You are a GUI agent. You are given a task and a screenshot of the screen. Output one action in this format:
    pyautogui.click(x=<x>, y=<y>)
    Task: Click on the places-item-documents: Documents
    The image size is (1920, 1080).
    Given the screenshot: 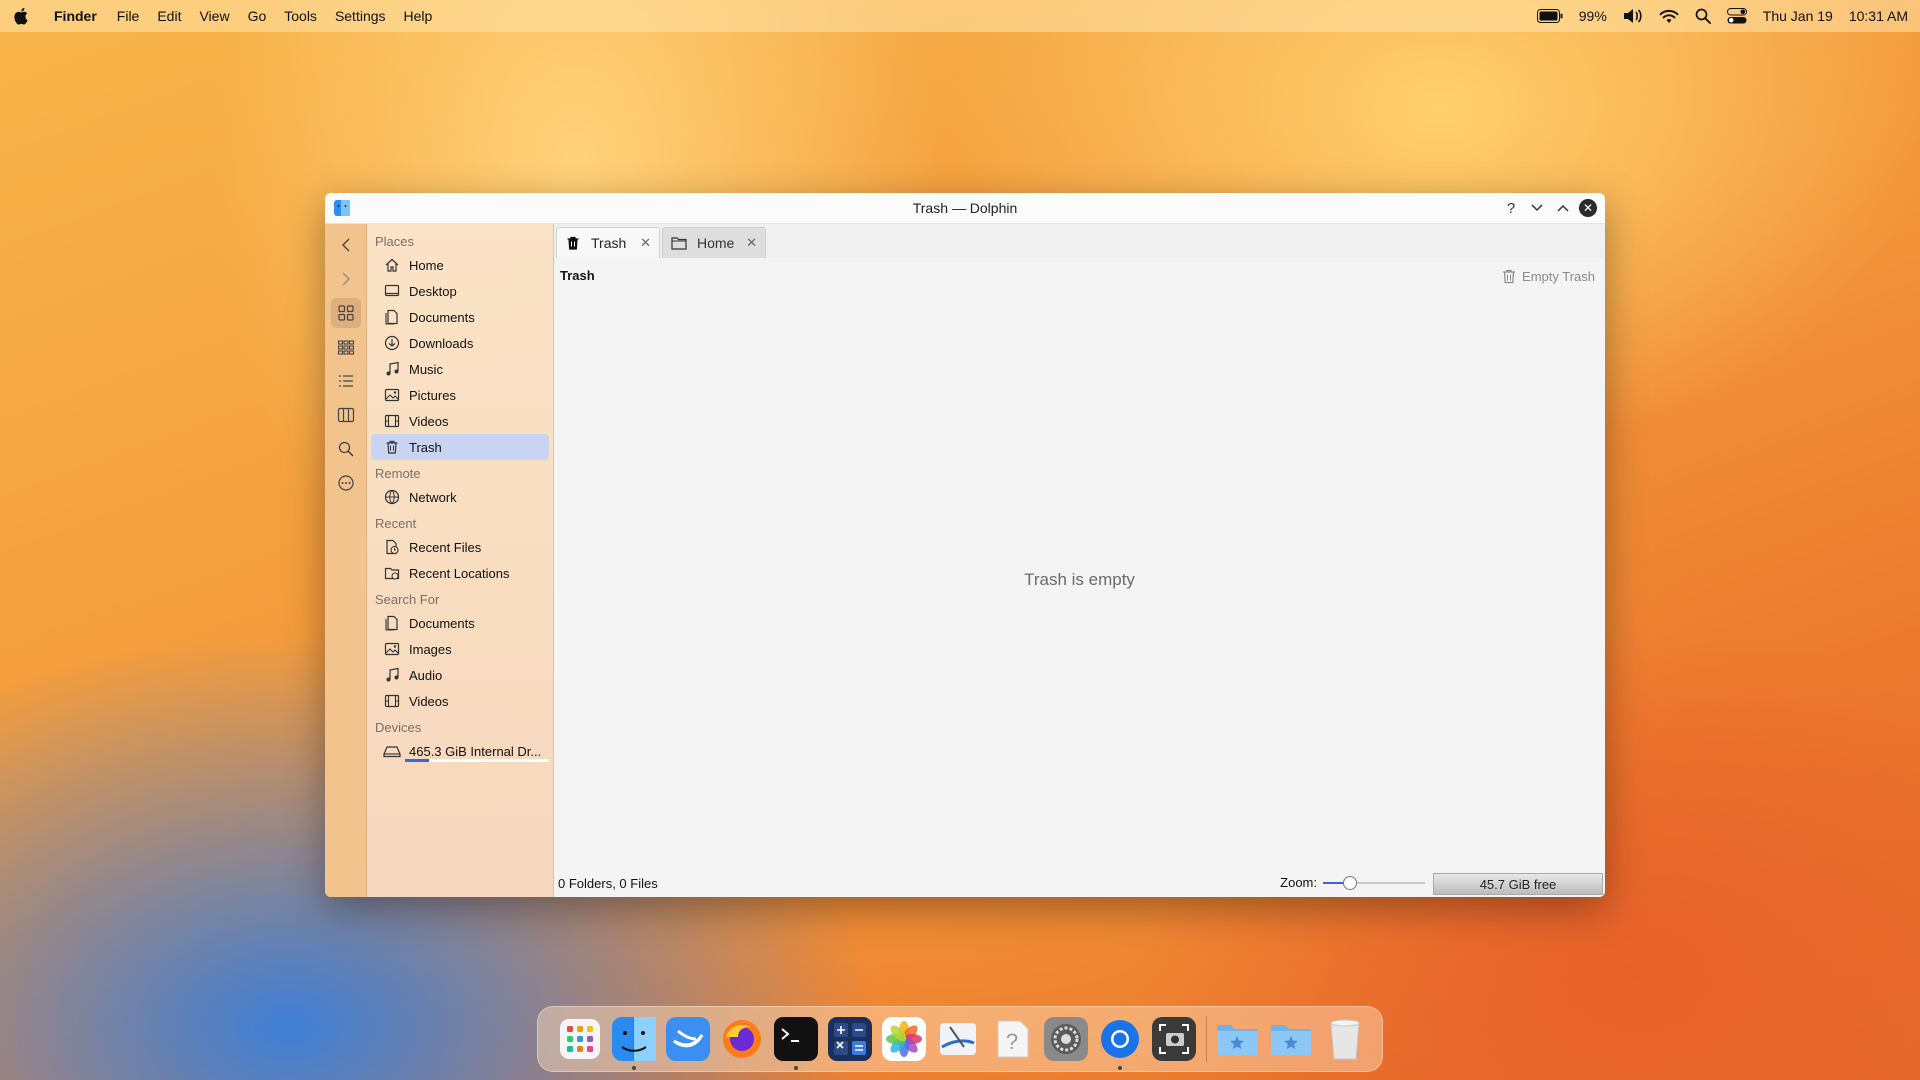 What is the action you would take?
    pyautogui.click(x=460, y=317)
    